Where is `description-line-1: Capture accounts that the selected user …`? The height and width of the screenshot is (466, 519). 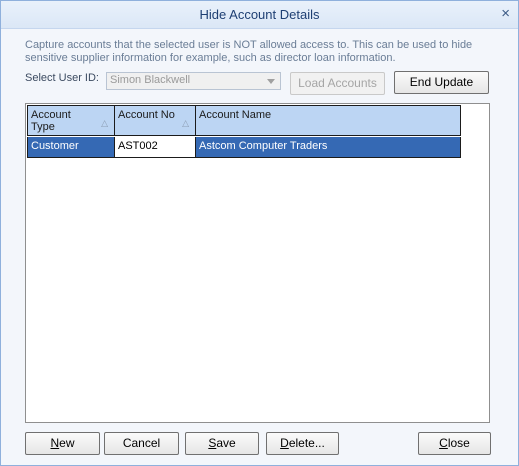
description-line-1: Capture accounts that the selected user … is located at coordinates (249, 45).